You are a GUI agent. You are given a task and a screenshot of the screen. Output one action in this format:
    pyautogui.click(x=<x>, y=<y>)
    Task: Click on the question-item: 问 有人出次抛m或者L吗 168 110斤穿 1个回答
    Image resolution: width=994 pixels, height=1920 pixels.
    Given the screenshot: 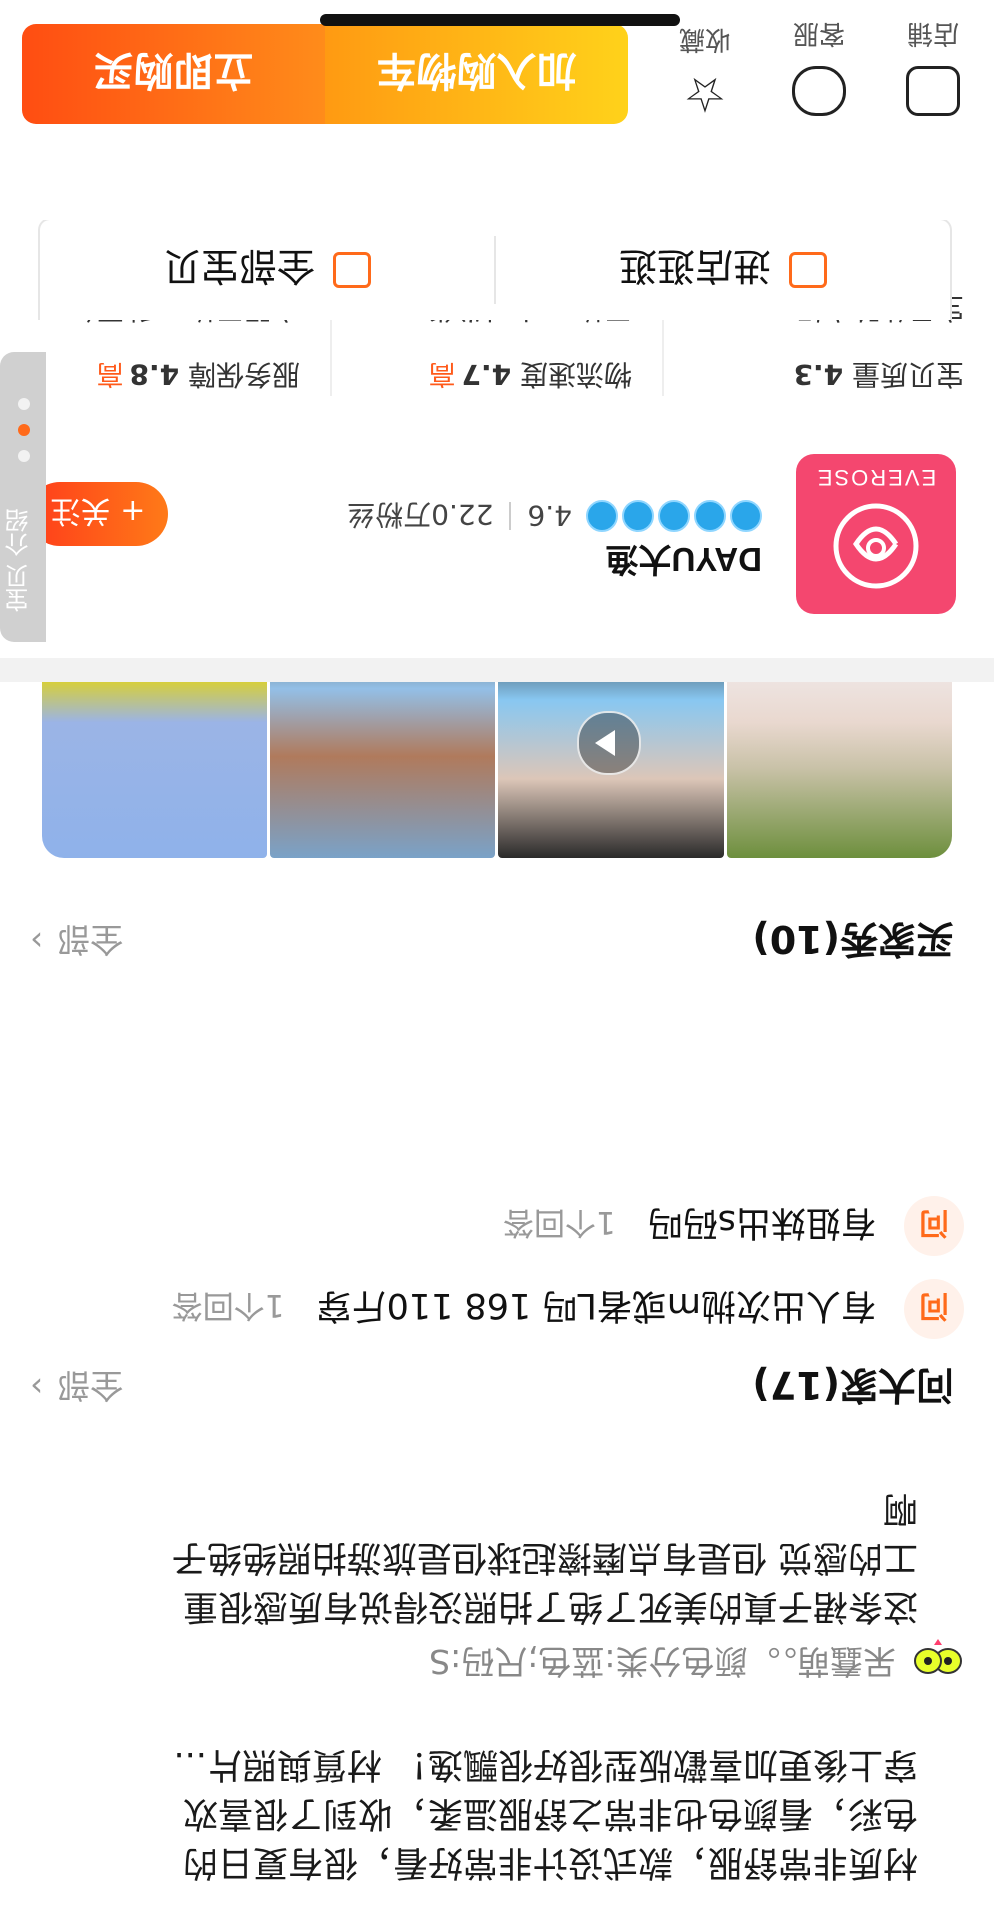 What is the action you would take?
    pyautogui.click(x=497, y=1309)
    